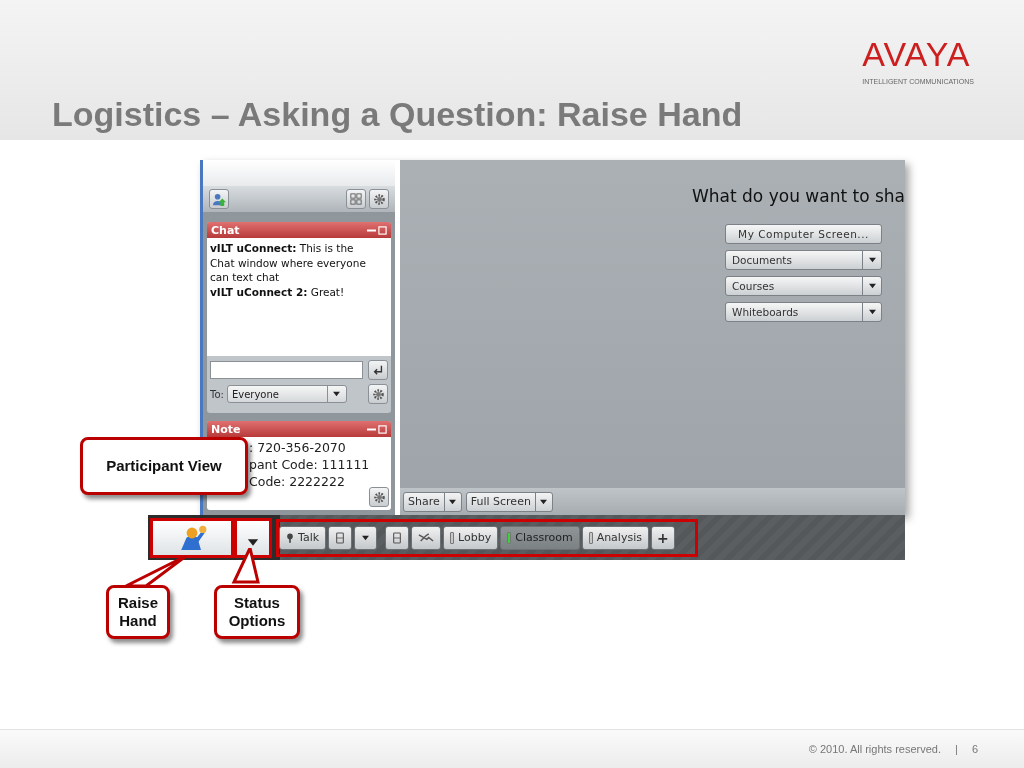 The image size is (1024, 768). I want to click on add-room-button: +, so click(662, 537).